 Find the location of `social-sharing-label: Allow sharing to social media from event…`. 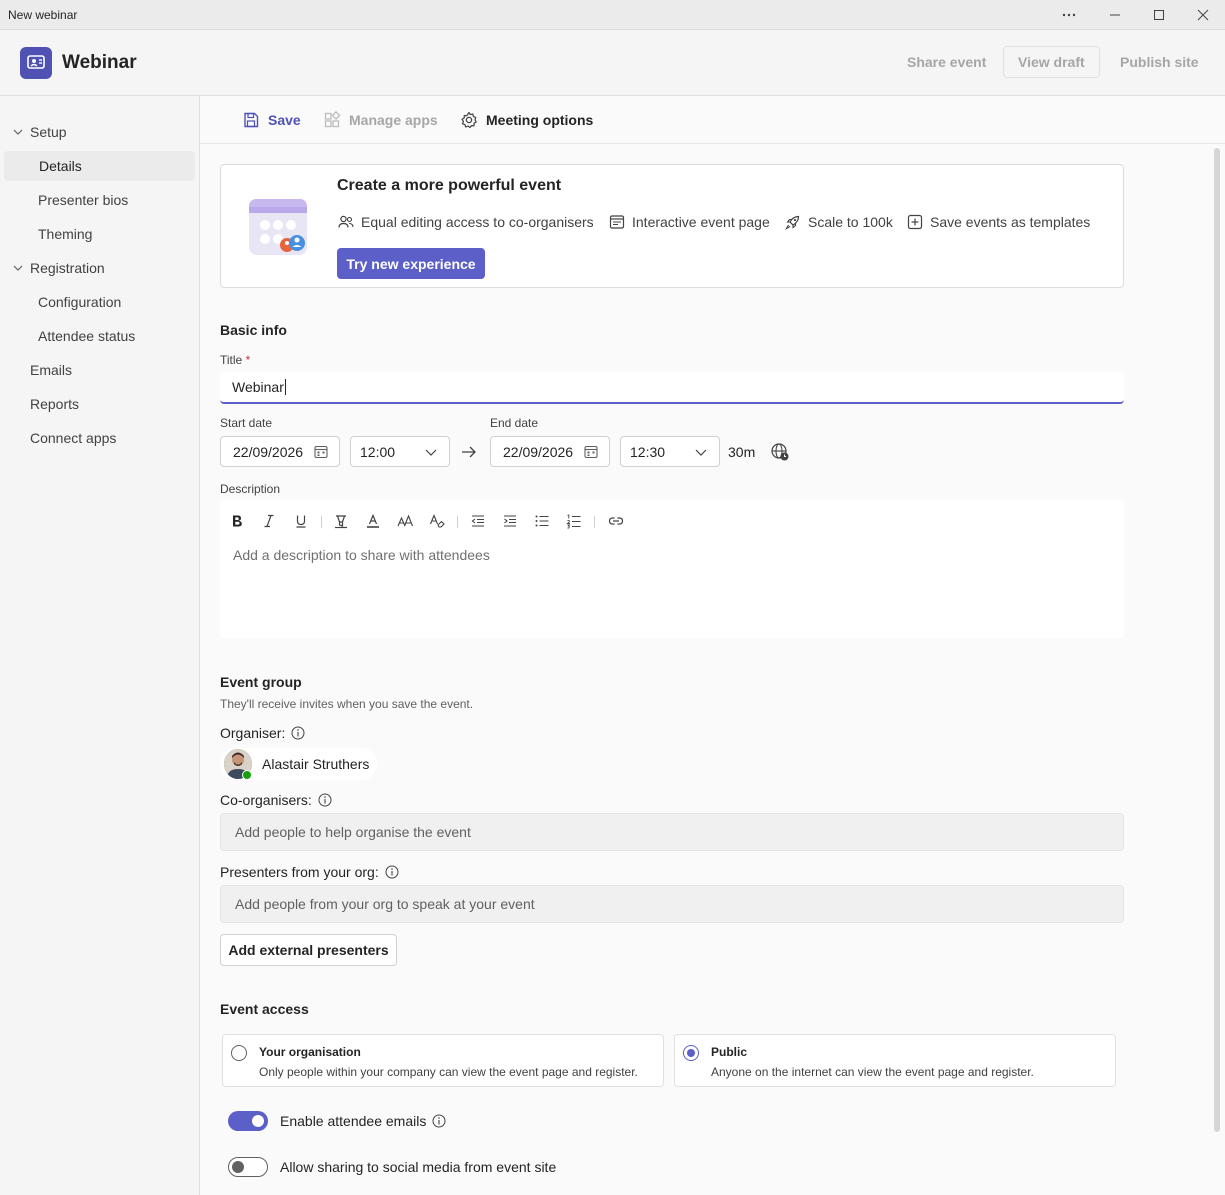

social-sharing-label: Allow sharing to social media from event… is located at coordinates (418, 1167).